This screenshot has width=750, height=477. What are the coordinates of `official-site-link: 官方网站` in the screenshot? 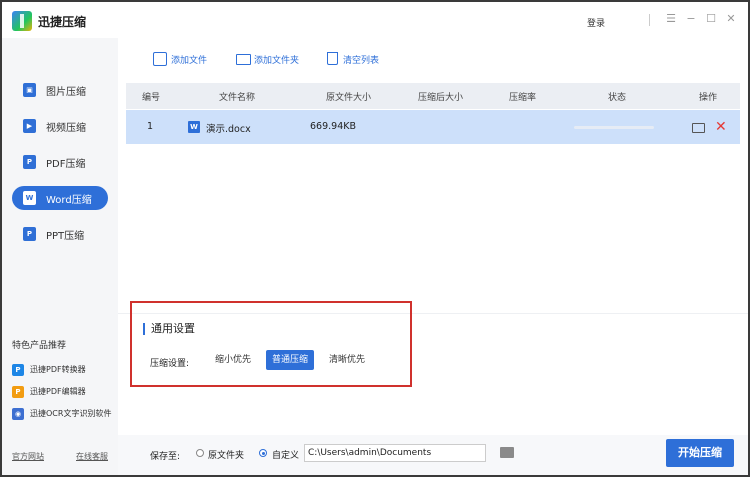 It's located at (28, 456).